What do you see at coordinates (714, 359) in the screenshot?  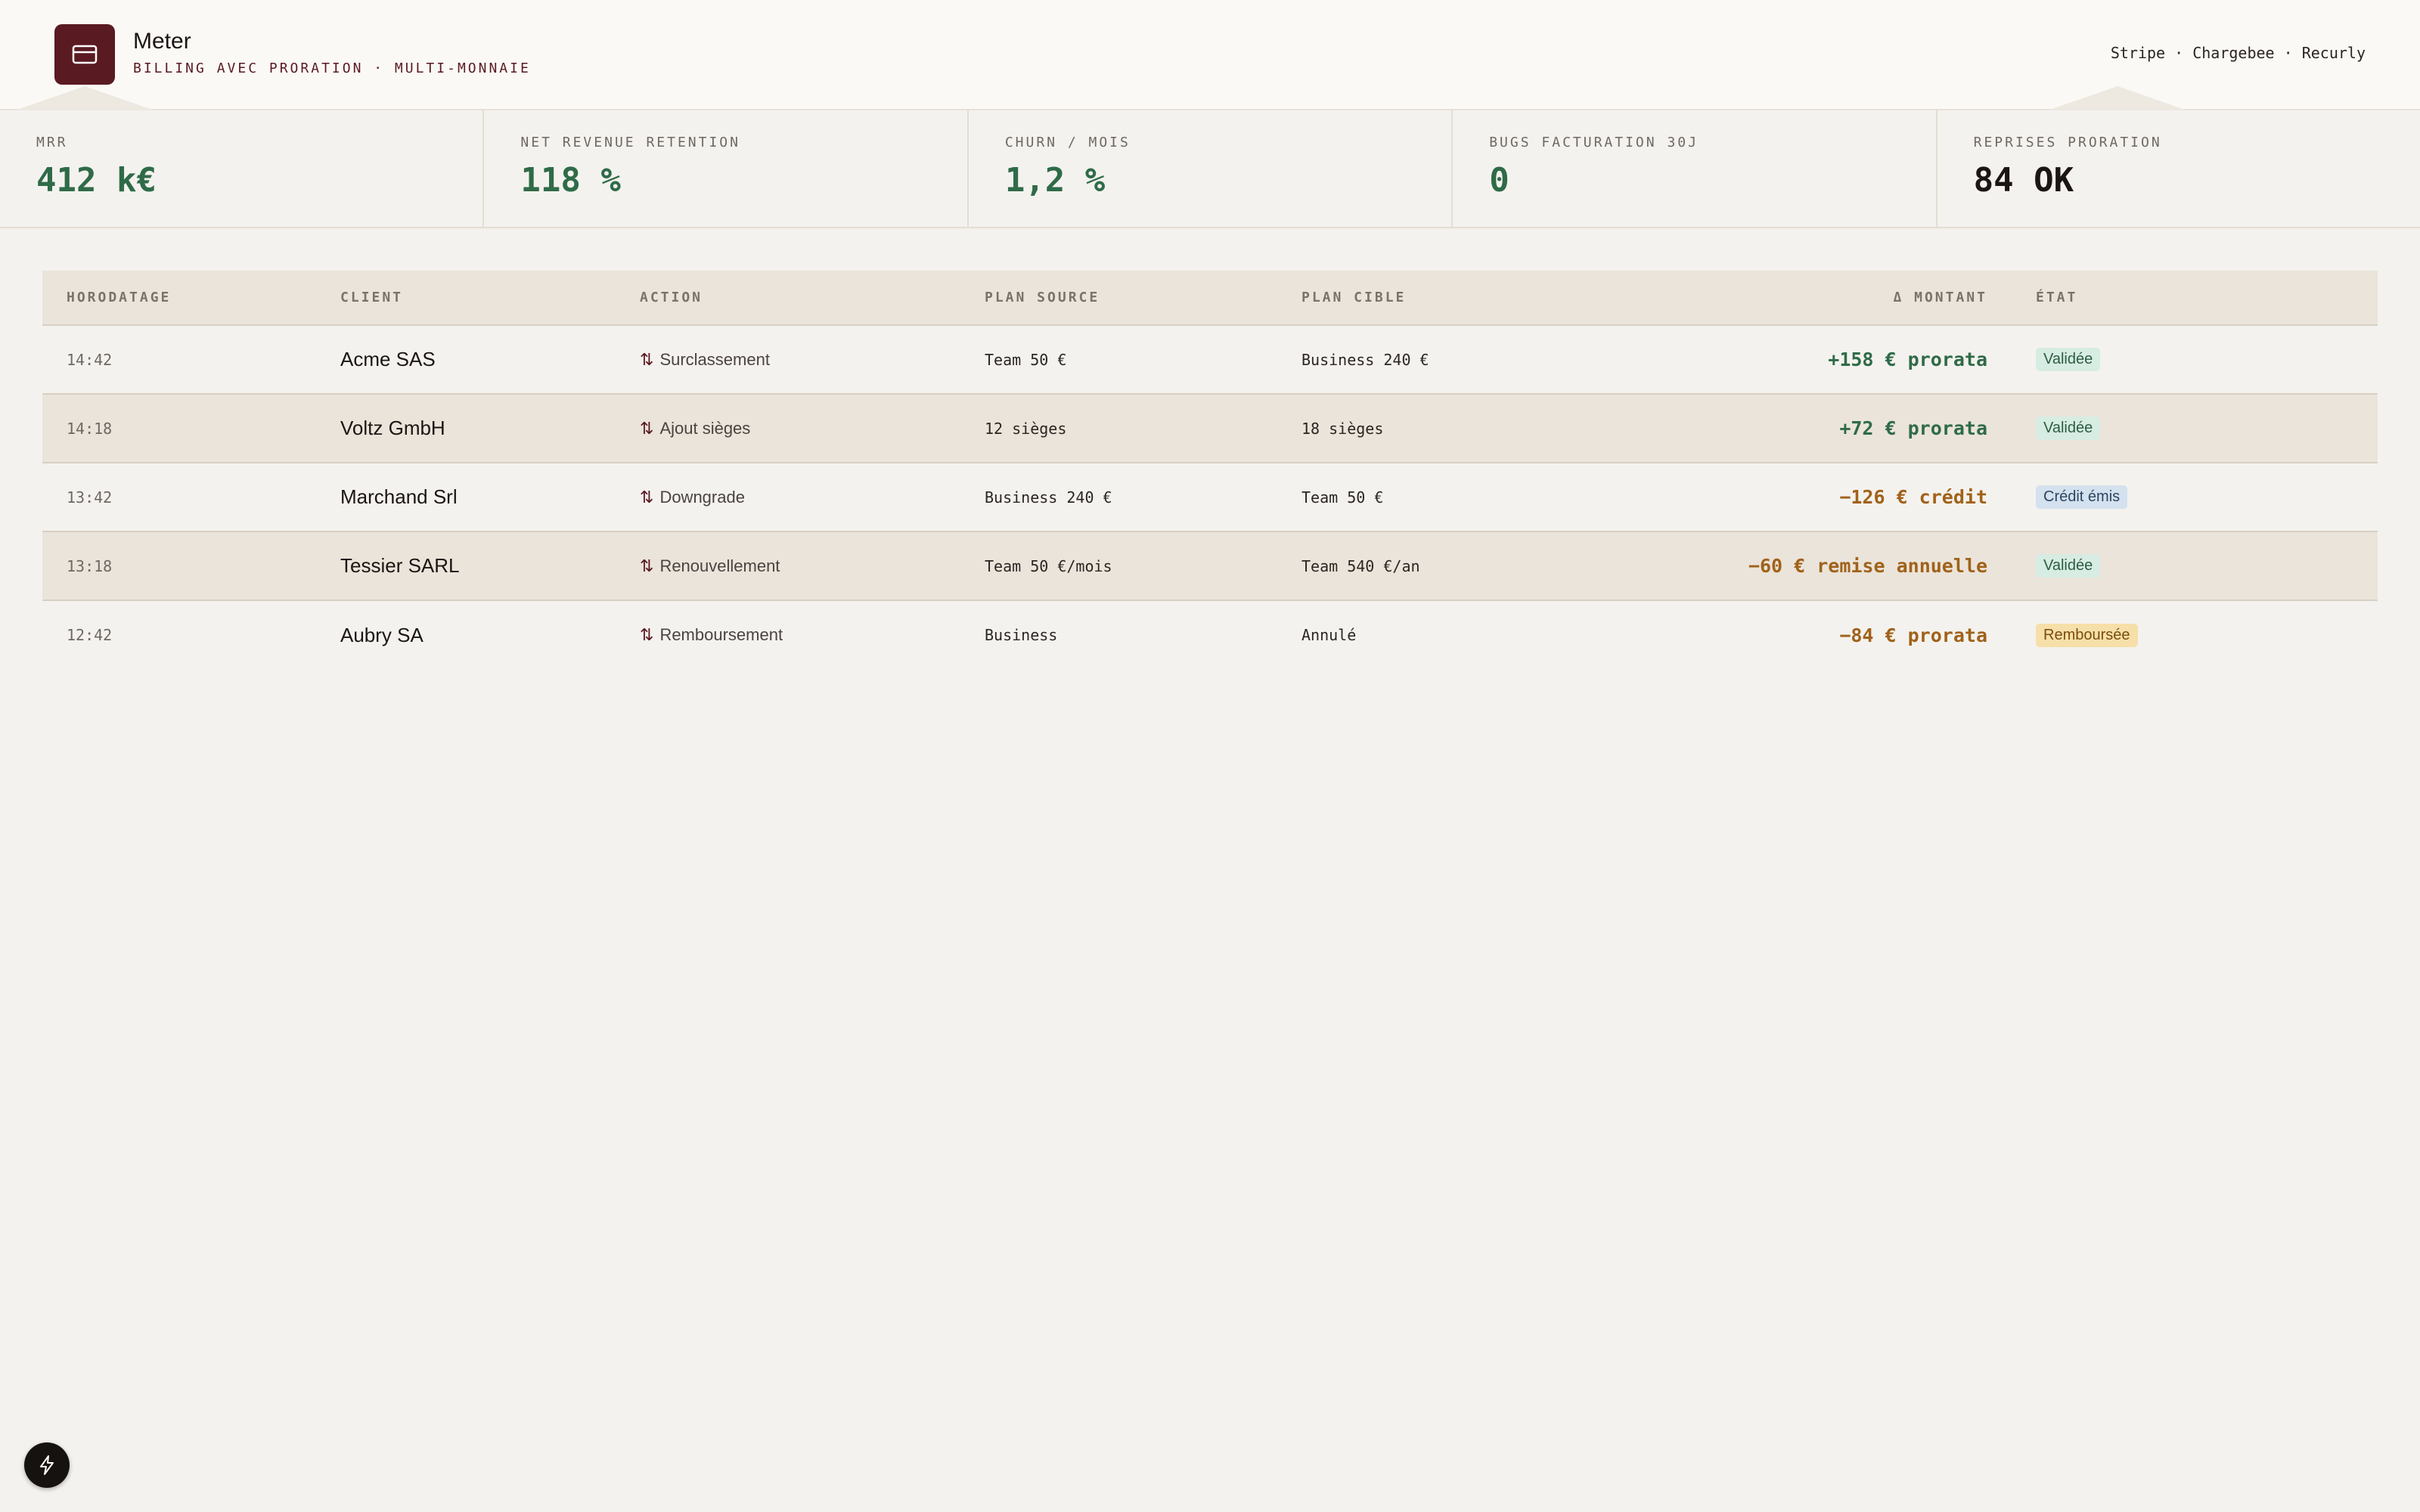 I see `action-label: Surclassement` at bounding box center [714, 359].